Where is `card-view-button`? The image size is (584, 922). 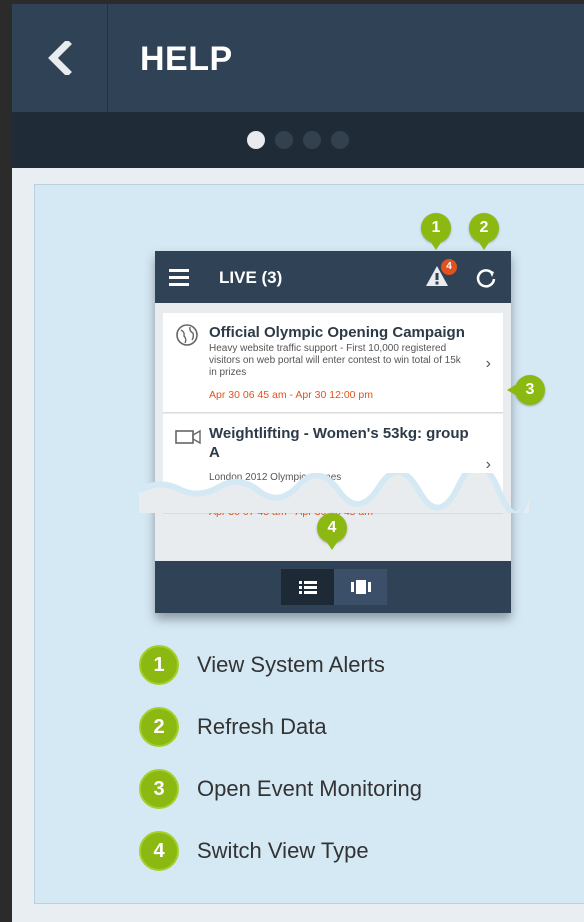 card-view-button is located at coordinates (360, 587).